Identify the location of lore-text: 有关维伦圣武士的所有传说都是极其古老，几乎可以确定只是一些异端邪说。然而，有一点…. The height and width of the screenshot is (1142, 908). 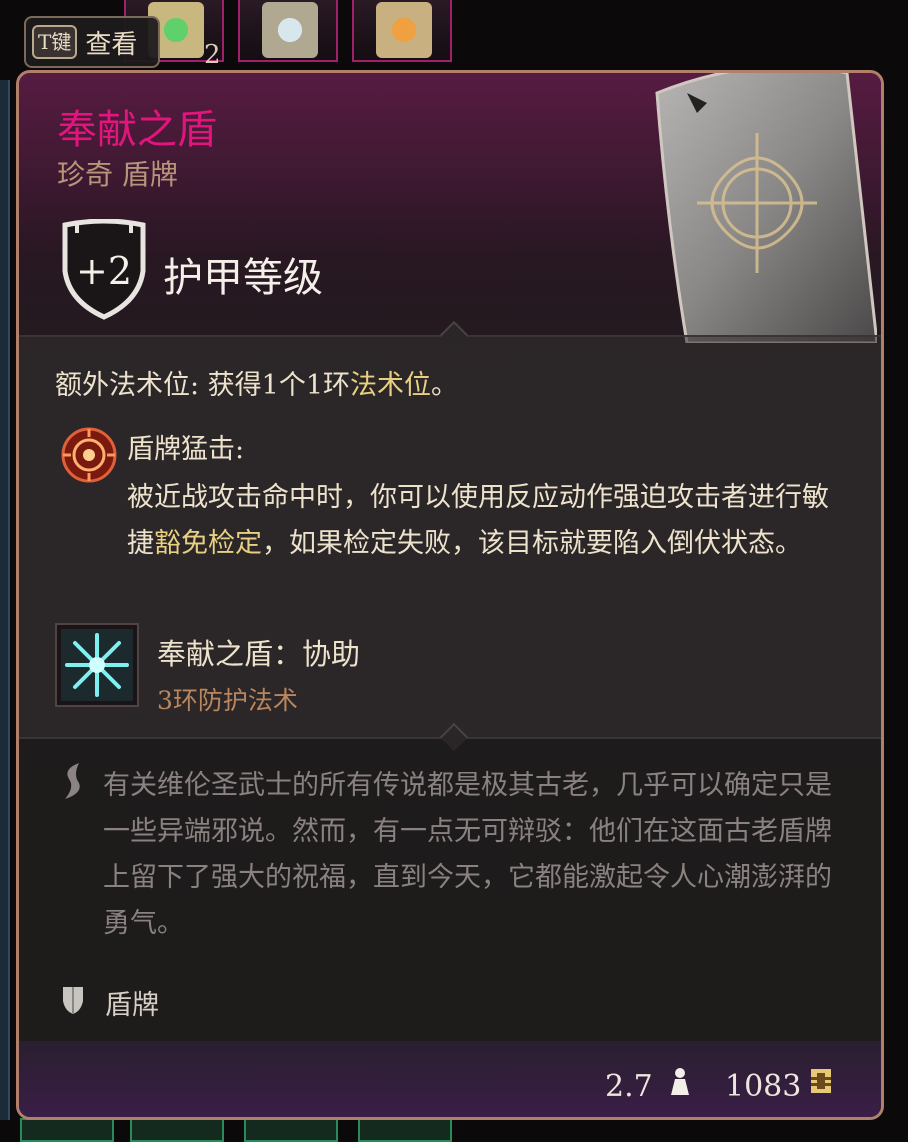
(467, 854).